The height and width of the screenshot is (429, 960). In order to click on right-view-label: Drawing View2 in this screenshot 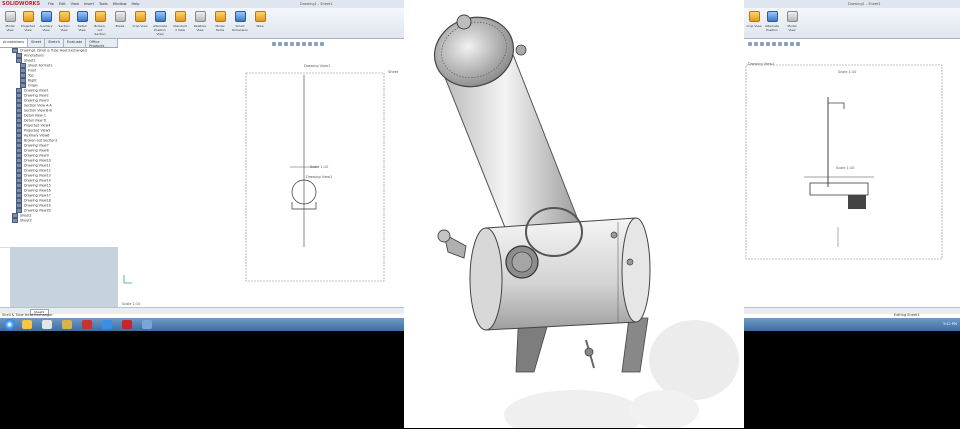, I will do `click(761, 64)`.